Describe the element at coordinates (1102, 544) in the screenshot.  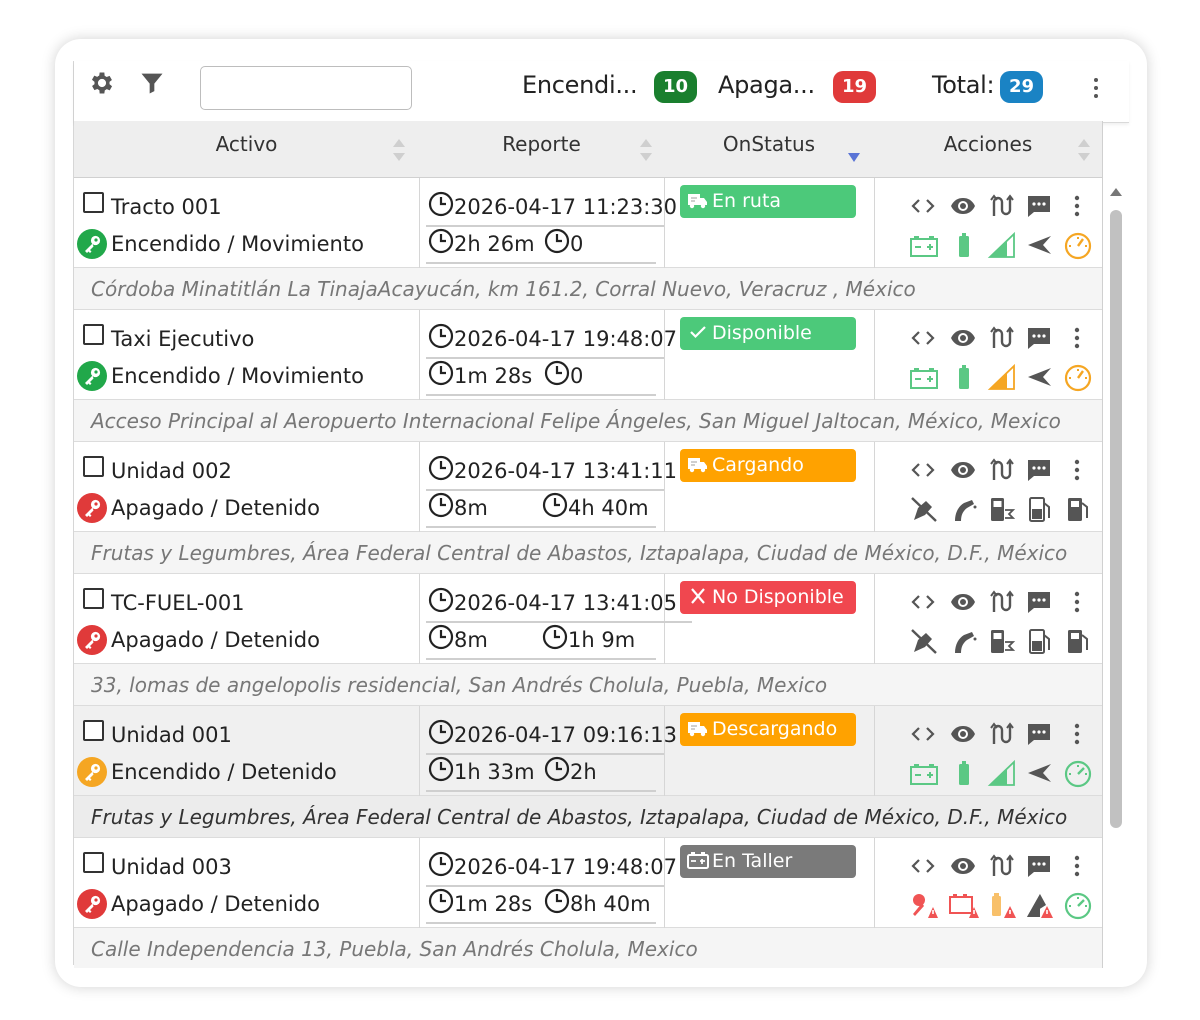
I see `table-right-border` at that location.